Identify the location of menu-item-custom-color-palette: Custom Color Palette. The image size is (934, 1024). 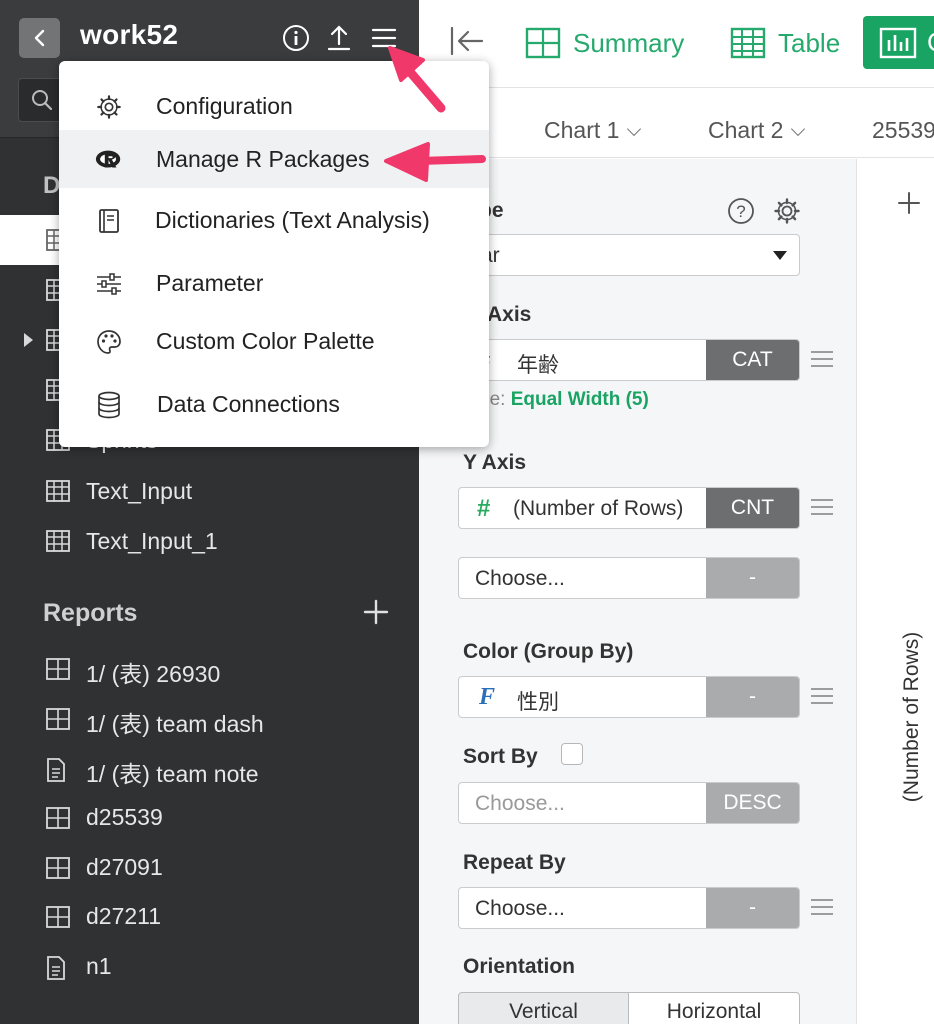
(274, 341).